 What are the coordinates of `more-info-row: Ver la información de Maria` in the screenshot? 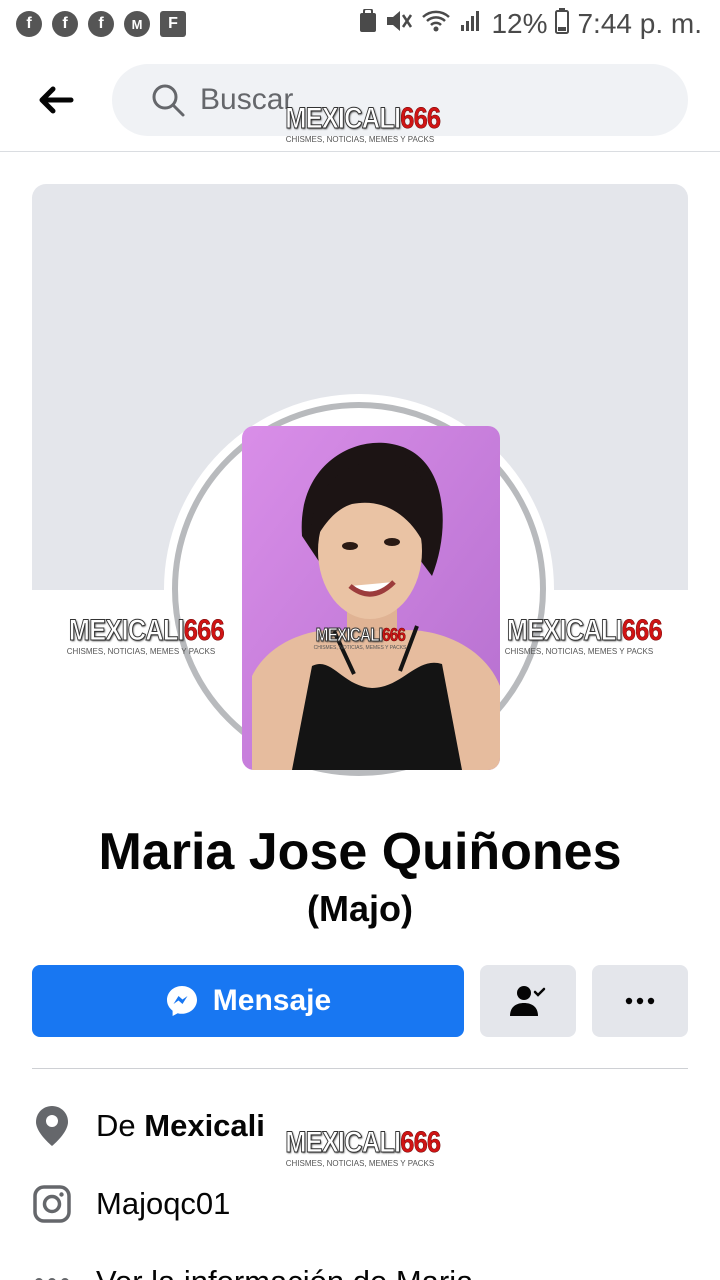 It's located at (360, 1266).